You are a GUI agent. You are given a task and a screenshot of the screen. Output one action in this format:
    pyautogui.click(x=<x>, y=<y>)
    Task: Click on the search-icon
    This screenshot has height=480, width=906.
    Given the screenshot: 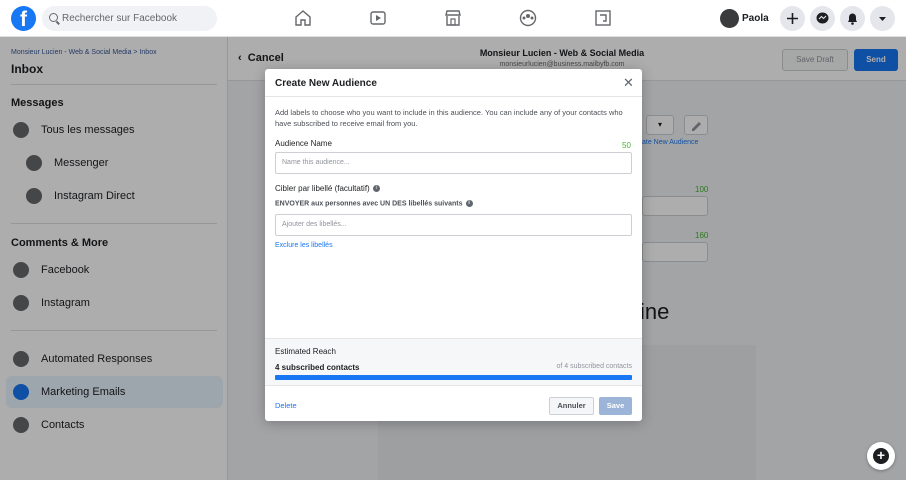 What is the action you would take?
    pyautogui.click(x=53, y=17)
    